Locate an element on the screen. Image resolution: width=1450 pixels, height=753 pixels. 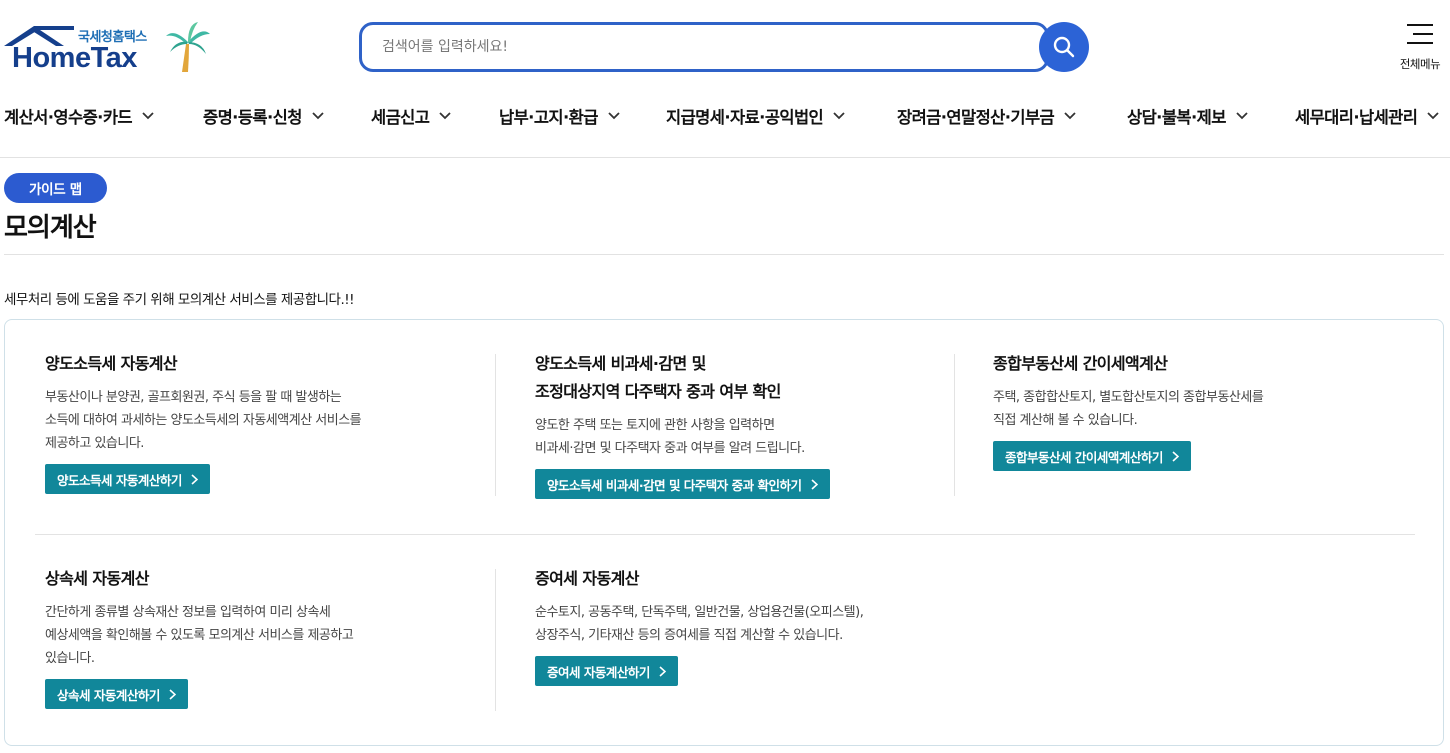
button-label: 증여세 자동계산하기 is located at coordinates (598, 672).